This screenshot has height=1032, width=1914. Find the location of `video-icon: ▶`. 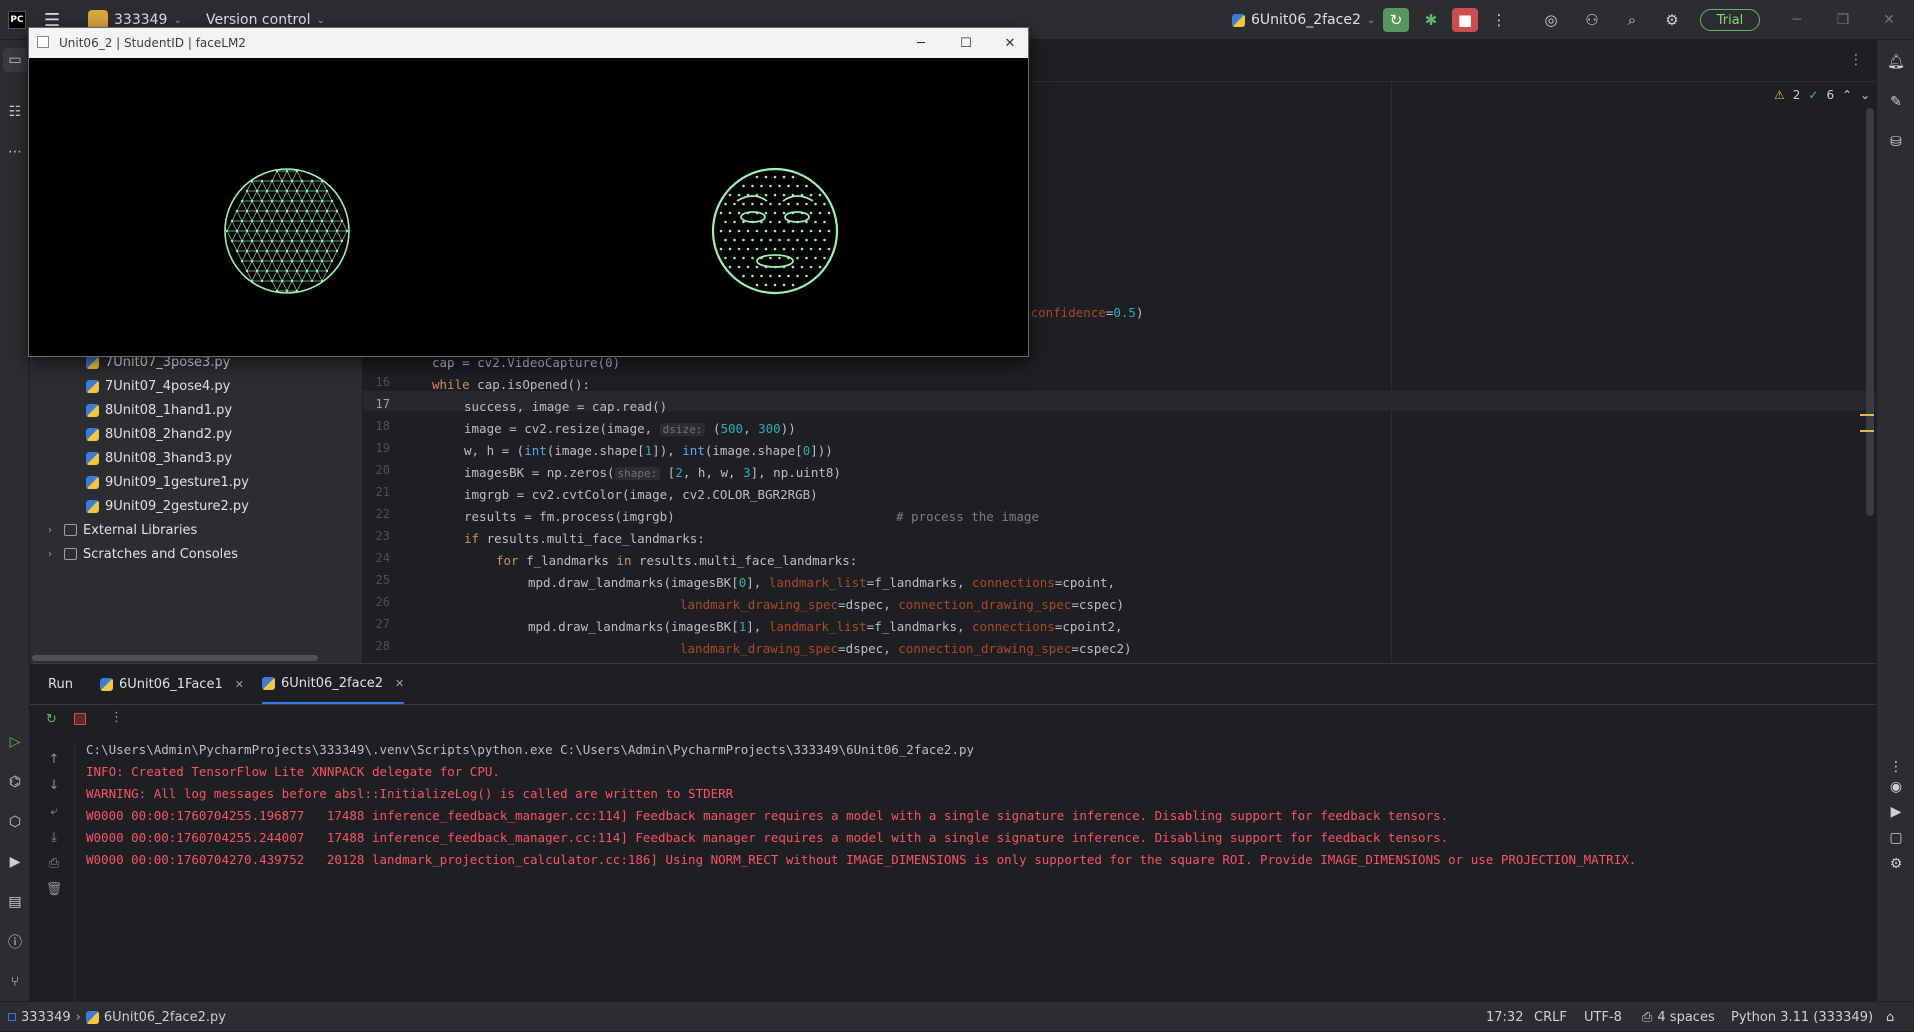

video-icon: ▶ is located at coordinates (1896, 812).